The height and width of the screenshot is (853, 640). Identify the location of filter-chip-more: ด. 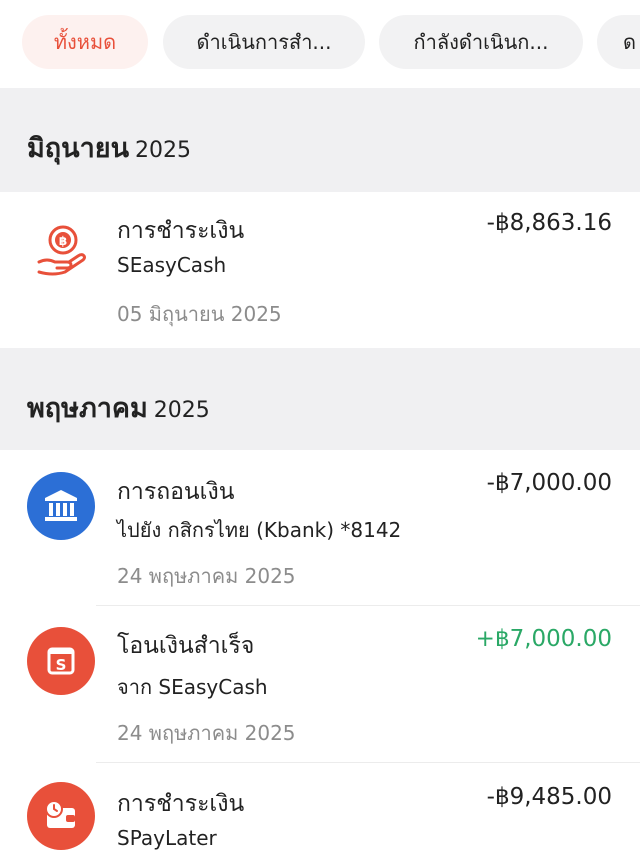
(618, 42).